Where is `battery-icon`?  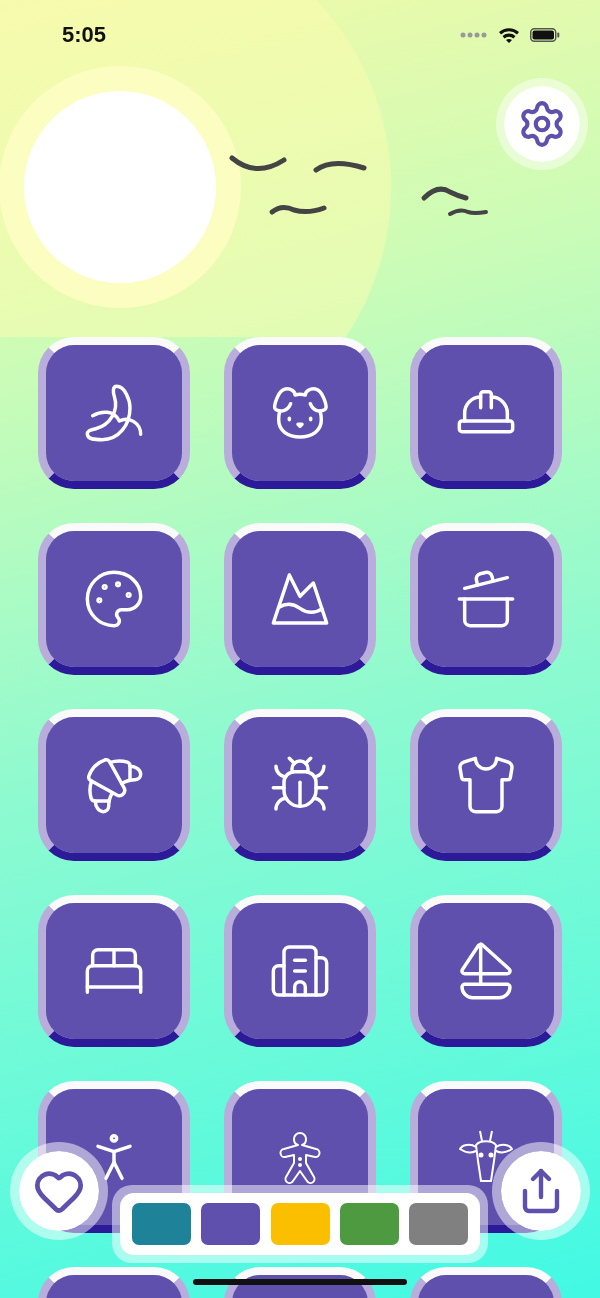
battery-icon is located at coordinates (545, 35).